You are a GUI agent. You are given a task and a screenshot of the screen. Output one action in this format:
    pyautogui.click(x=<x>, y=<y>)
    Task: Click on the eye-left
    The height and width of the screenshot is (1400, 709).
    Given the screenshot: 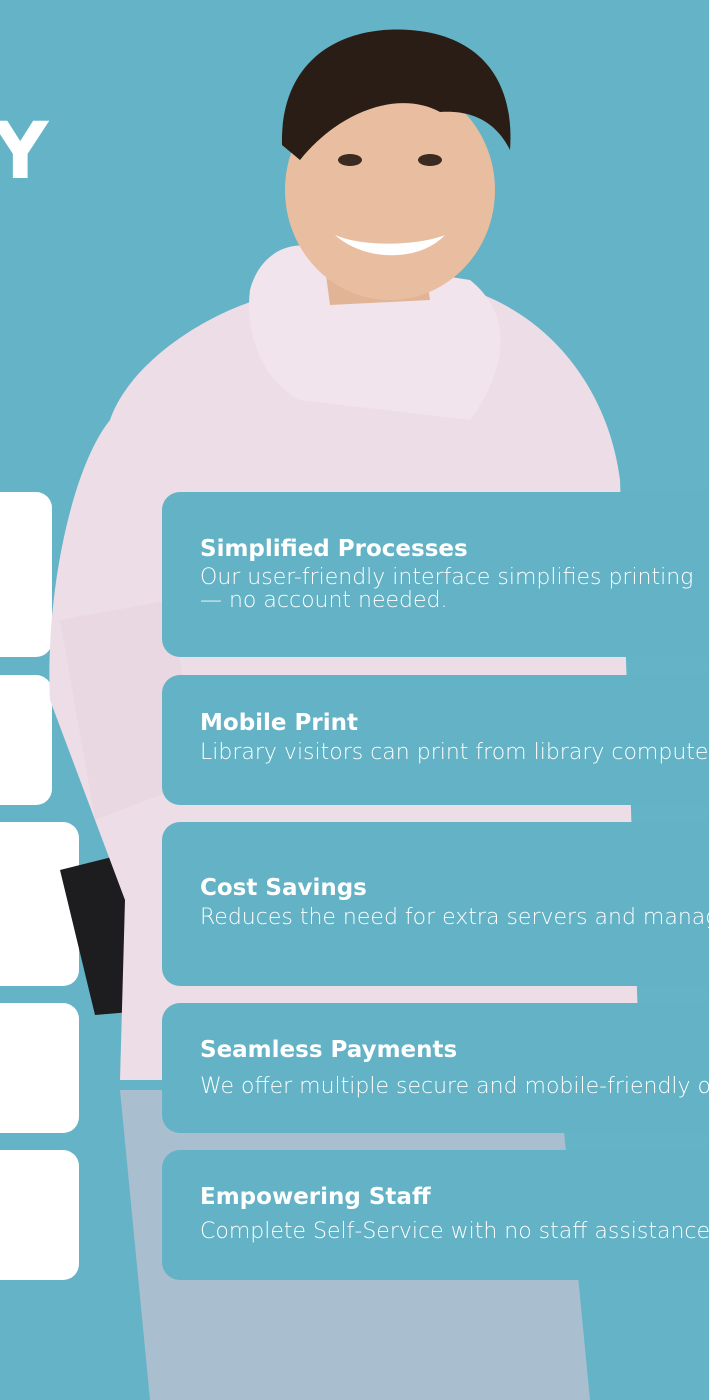 What is the action you would take?
    pyautogui.click(x=350, y=160)
    